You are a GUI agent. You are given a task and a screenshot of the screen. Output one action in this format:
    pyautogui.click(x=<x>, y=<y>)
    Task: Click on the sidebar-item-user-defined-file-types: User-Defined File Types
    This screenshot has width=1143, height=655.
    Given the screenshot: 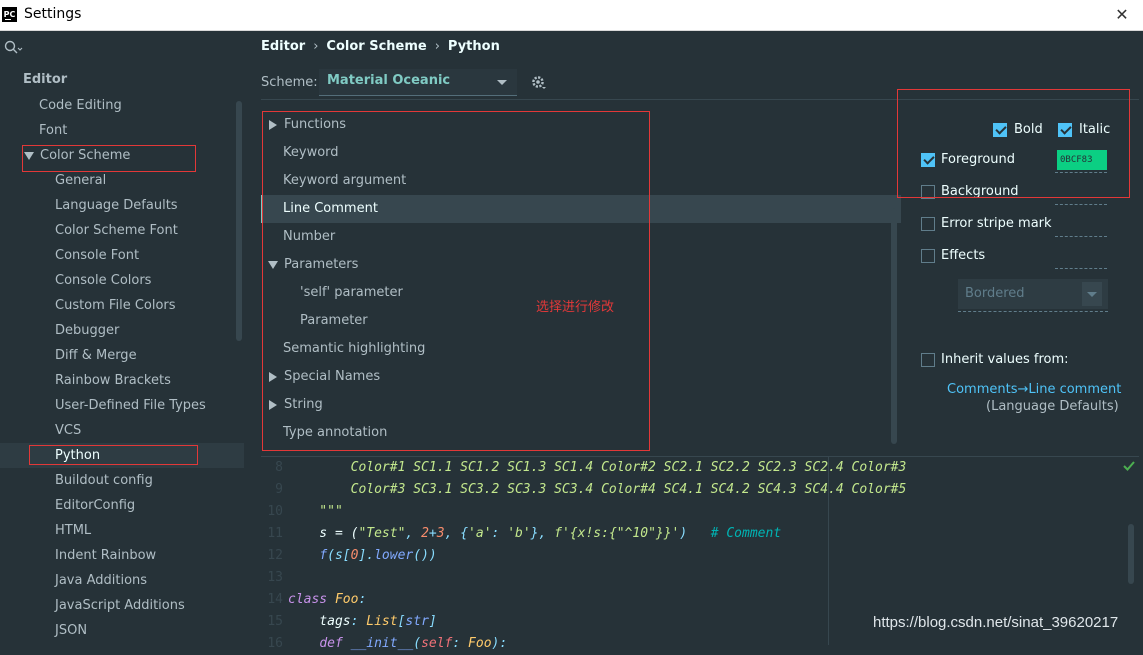 What is the action you would take?
    pyautogui.click(x=130, y=405)
    